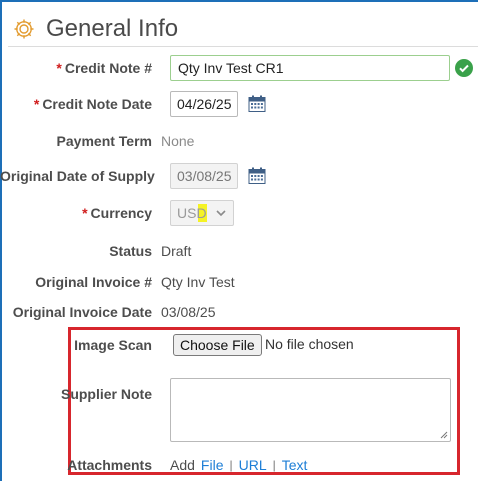 The image size is (478, 481). I want to click on currency-select: USD, so click(202, 213).